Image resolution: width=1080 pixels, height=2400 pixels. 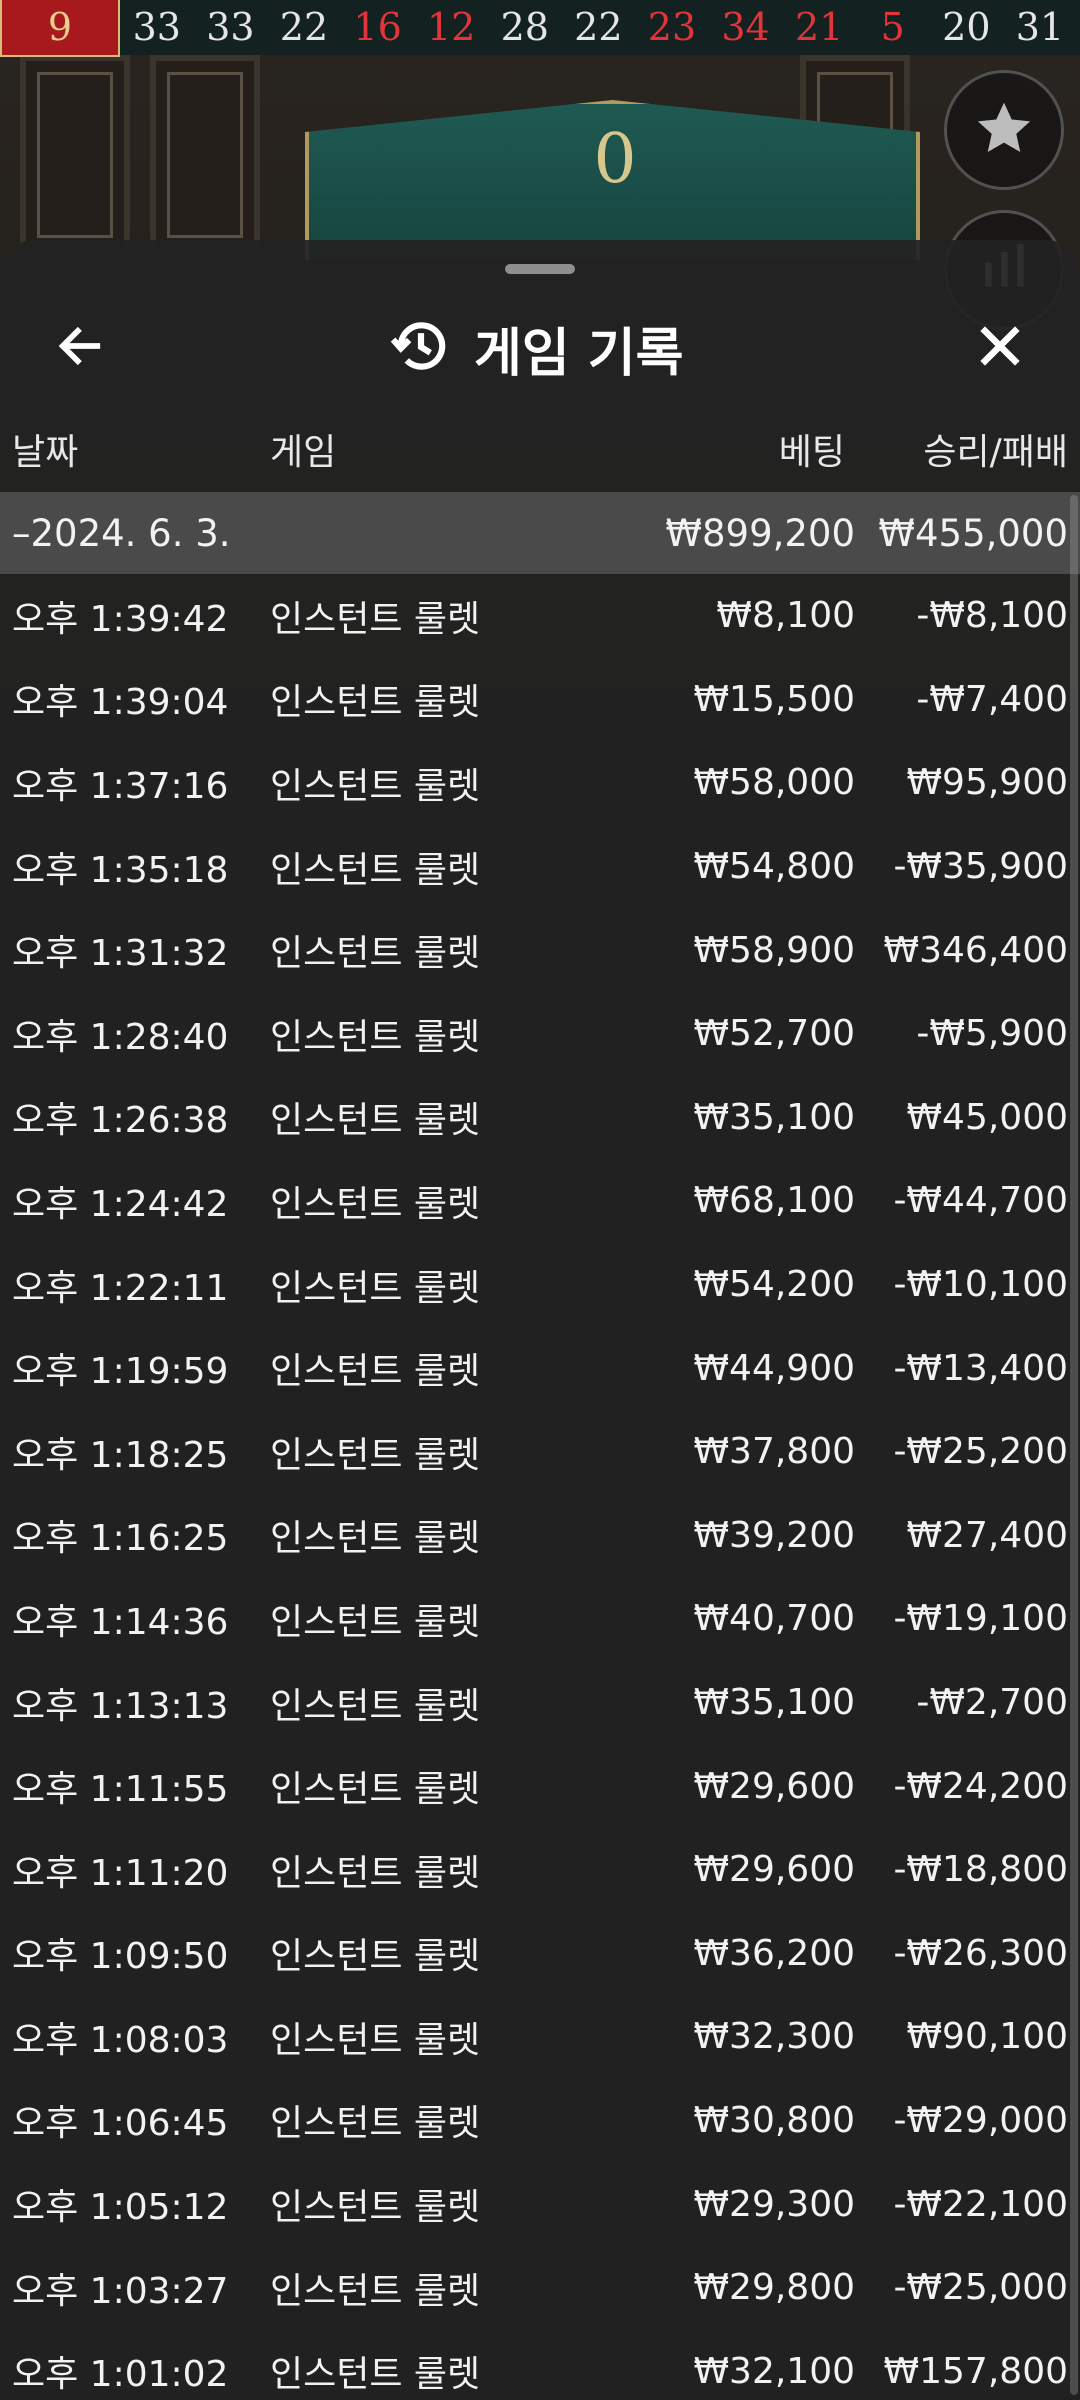 What do you see at coordinates (966, 27) in the screenshot?
I see `history-number: 20` at bounding box center [966, 27].